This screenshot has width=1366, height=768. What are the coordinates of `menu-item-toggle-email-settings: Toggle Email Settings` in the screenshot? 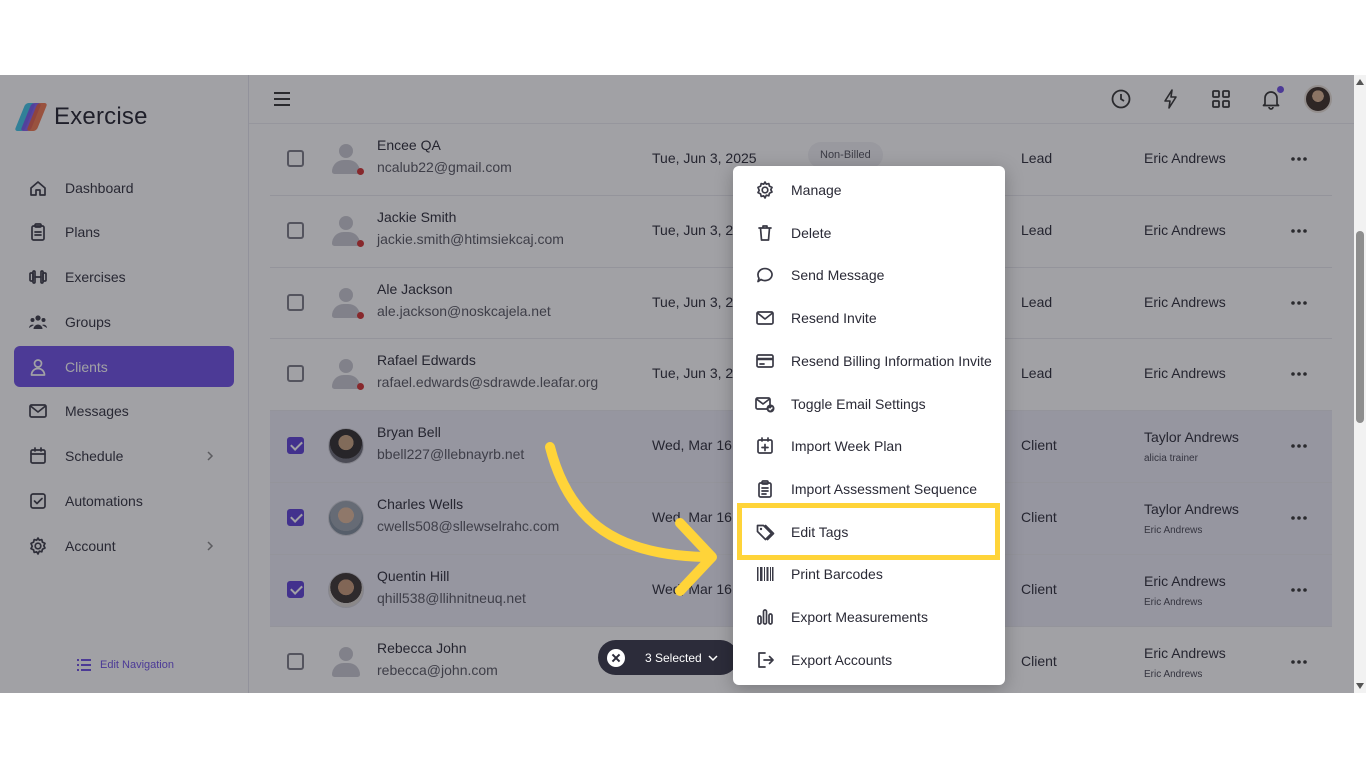 It's located at (869, 404).